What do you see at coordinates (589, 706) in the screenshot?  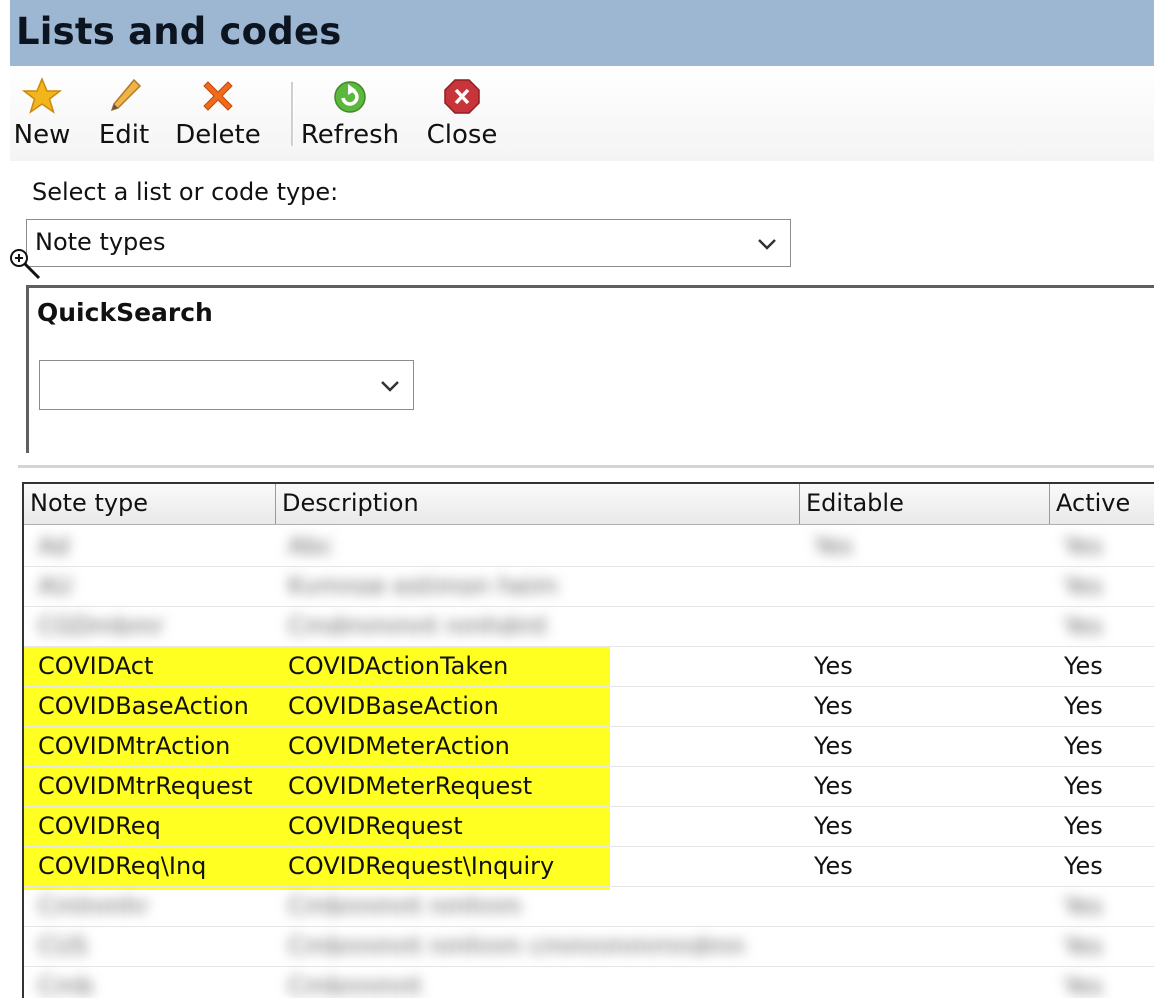 I see `table-row: COVIDBaseAction COVIDBaseAction Yes Yes` at bounding box center [589, 706].